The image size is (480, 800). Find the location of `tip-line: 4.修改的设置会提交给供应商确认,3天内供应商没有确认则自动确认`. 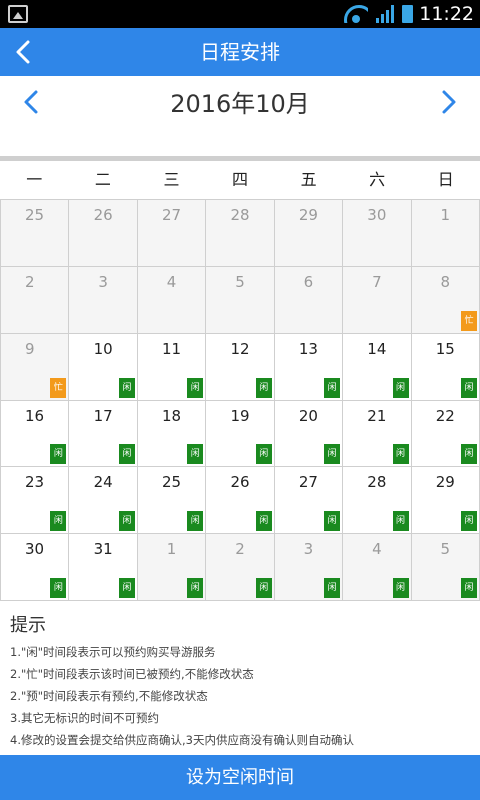

tip-line: 4.修改的设置会提交给供应商确认,3天内供应商没有确认则自动确认 is located at coordinates (182, 740).